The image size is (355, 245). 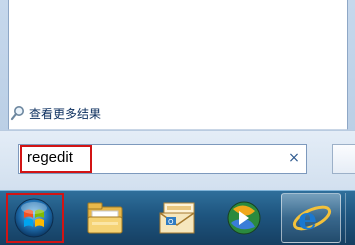 I want to click on taskbar-outlook-button: O, so click(x=177, y=218).